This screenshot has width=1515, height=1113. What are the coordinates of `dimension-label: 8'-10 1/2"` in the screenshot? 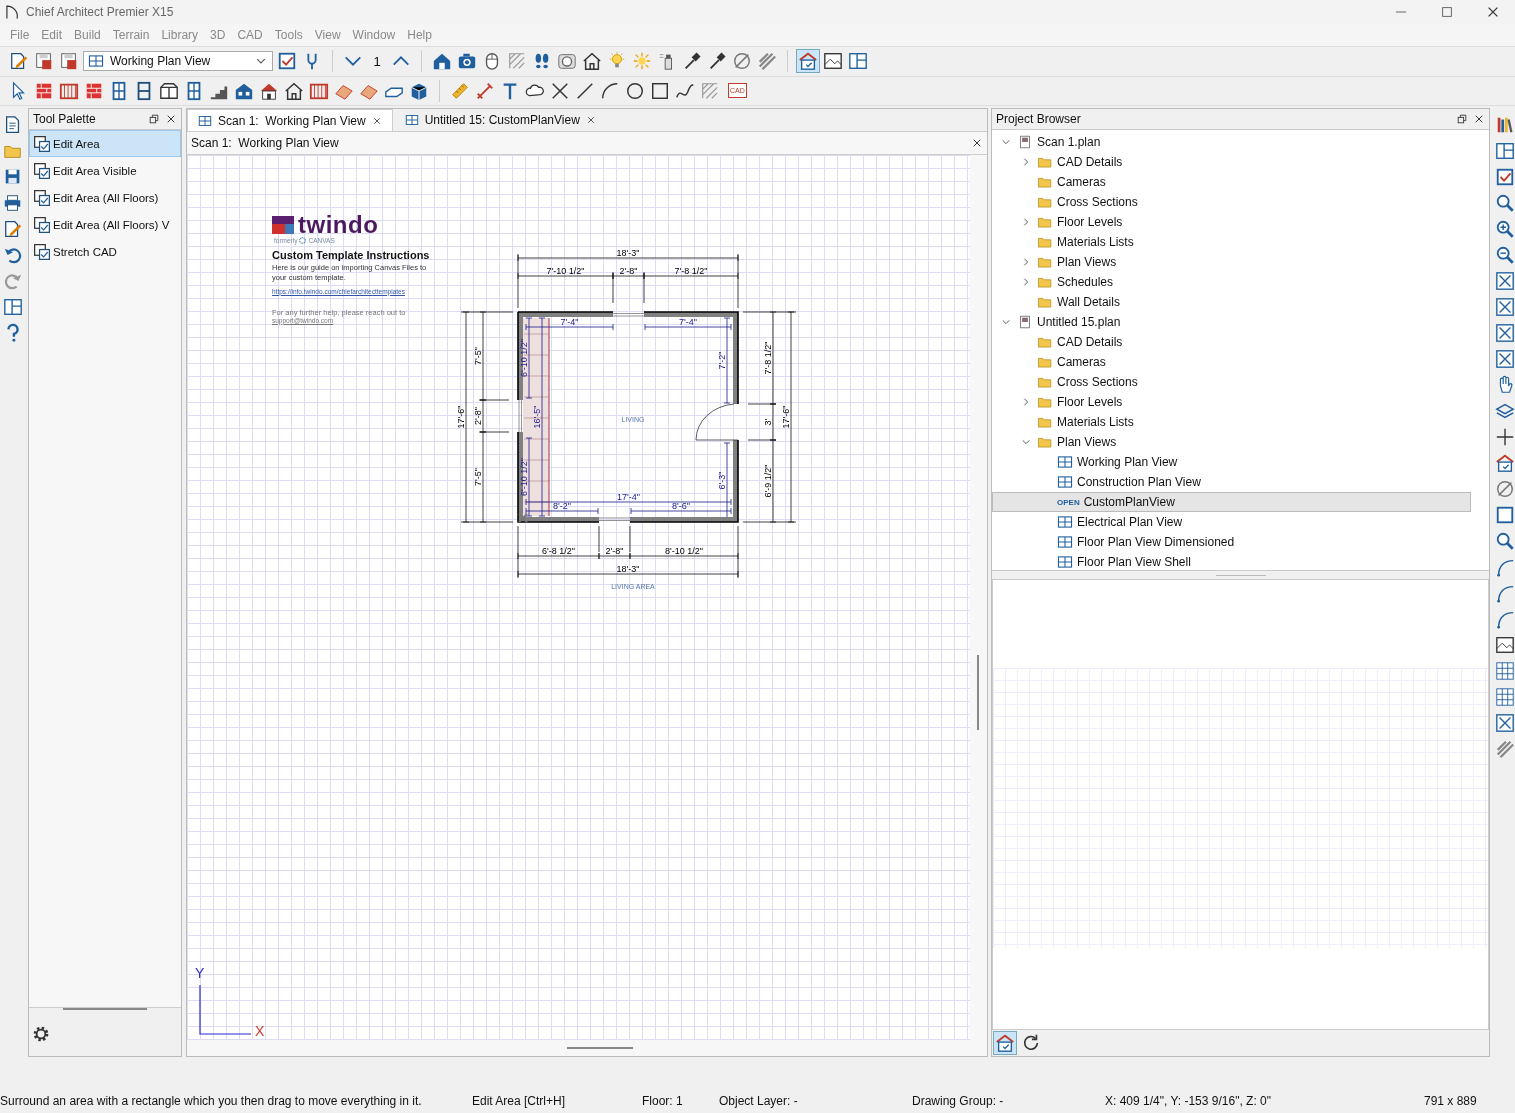 It's located at (684, 550).